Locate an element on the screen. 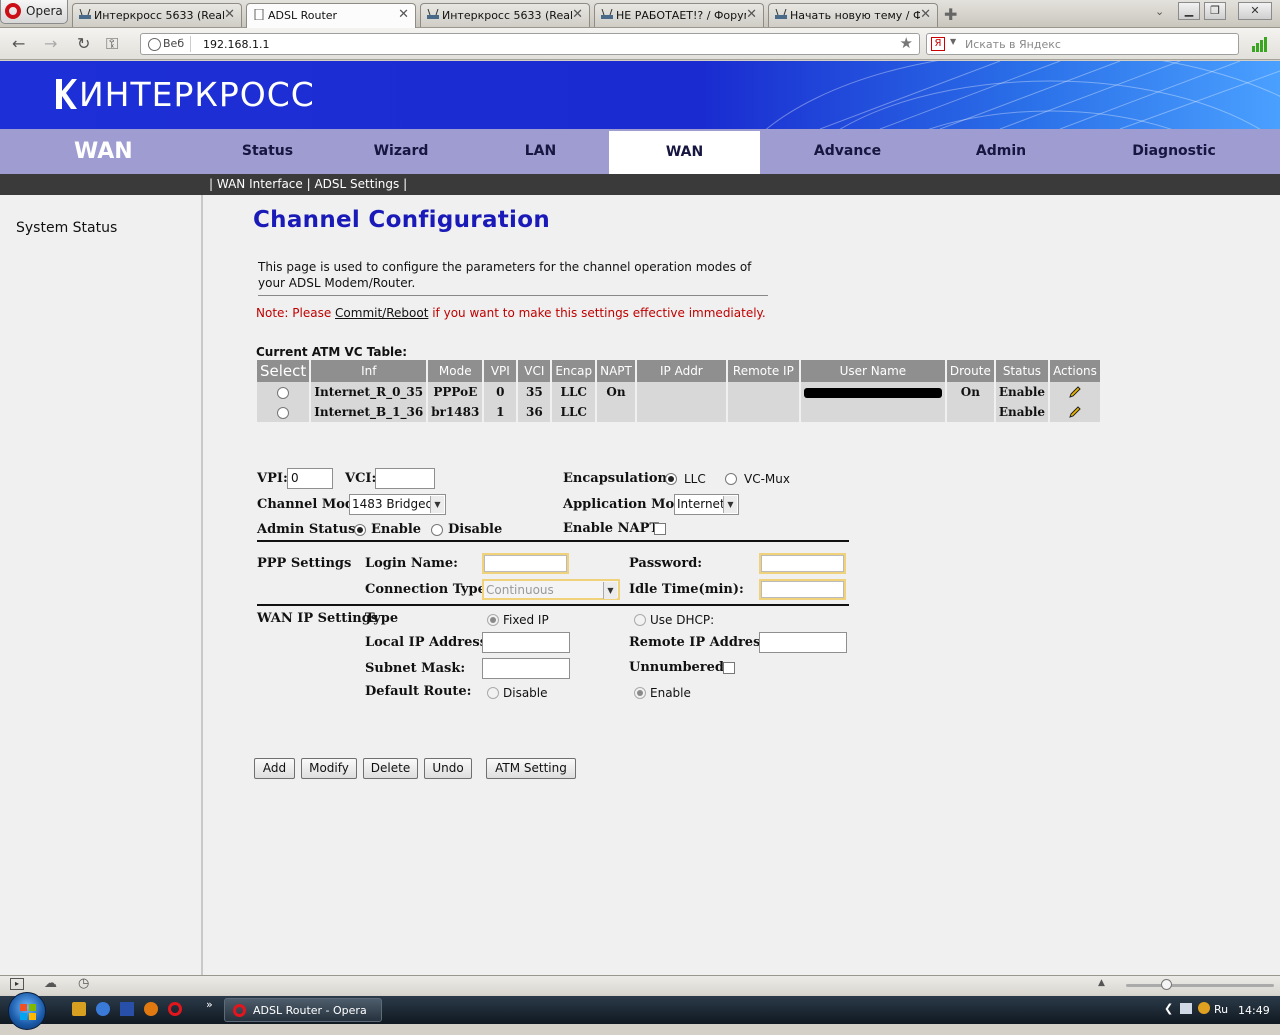 The image size is (1280, 1035). taskbar-window-opera: ADSL Router - Opera is located at coordinates (303, 1010).